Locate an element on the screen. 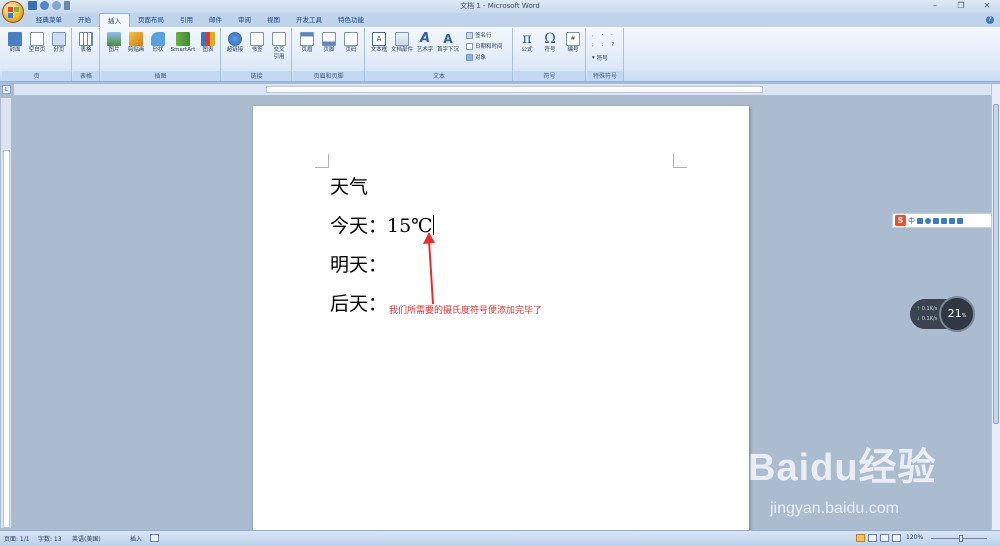  shapes-button: 形状 is located at coordinates (158, 49).